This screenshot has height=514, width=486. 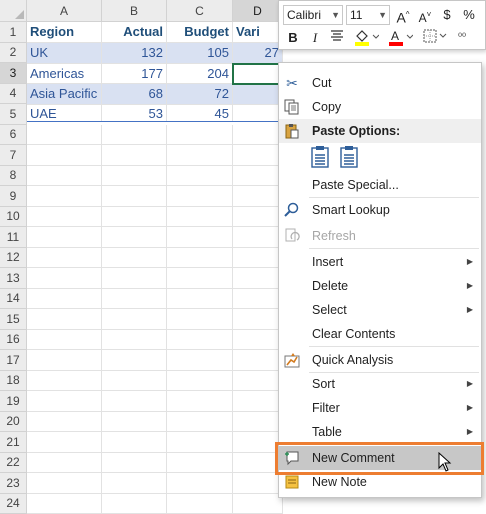 I want to click on paste-icon, so click(x=320, y=157).